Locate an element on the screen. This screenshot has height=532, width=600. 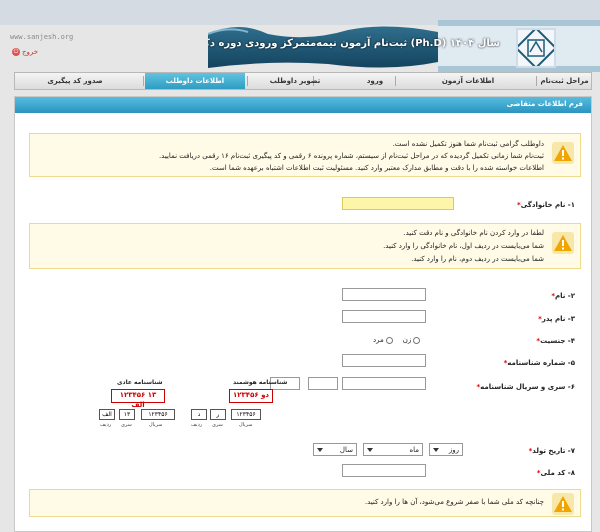
logout-link: ⏻ خروج is located at coordinates (25, 52).